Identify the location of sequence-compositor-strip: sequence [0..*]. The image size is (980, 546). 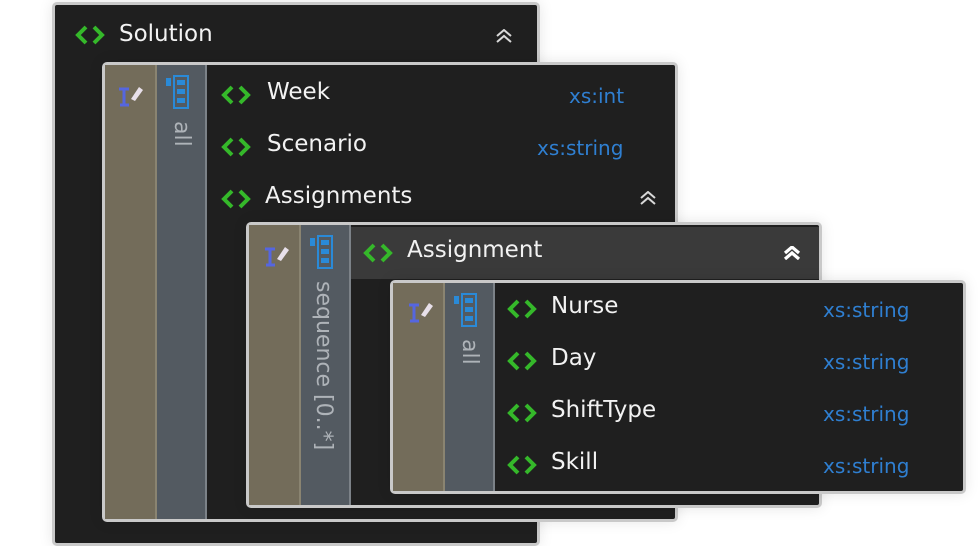
(326, 365).